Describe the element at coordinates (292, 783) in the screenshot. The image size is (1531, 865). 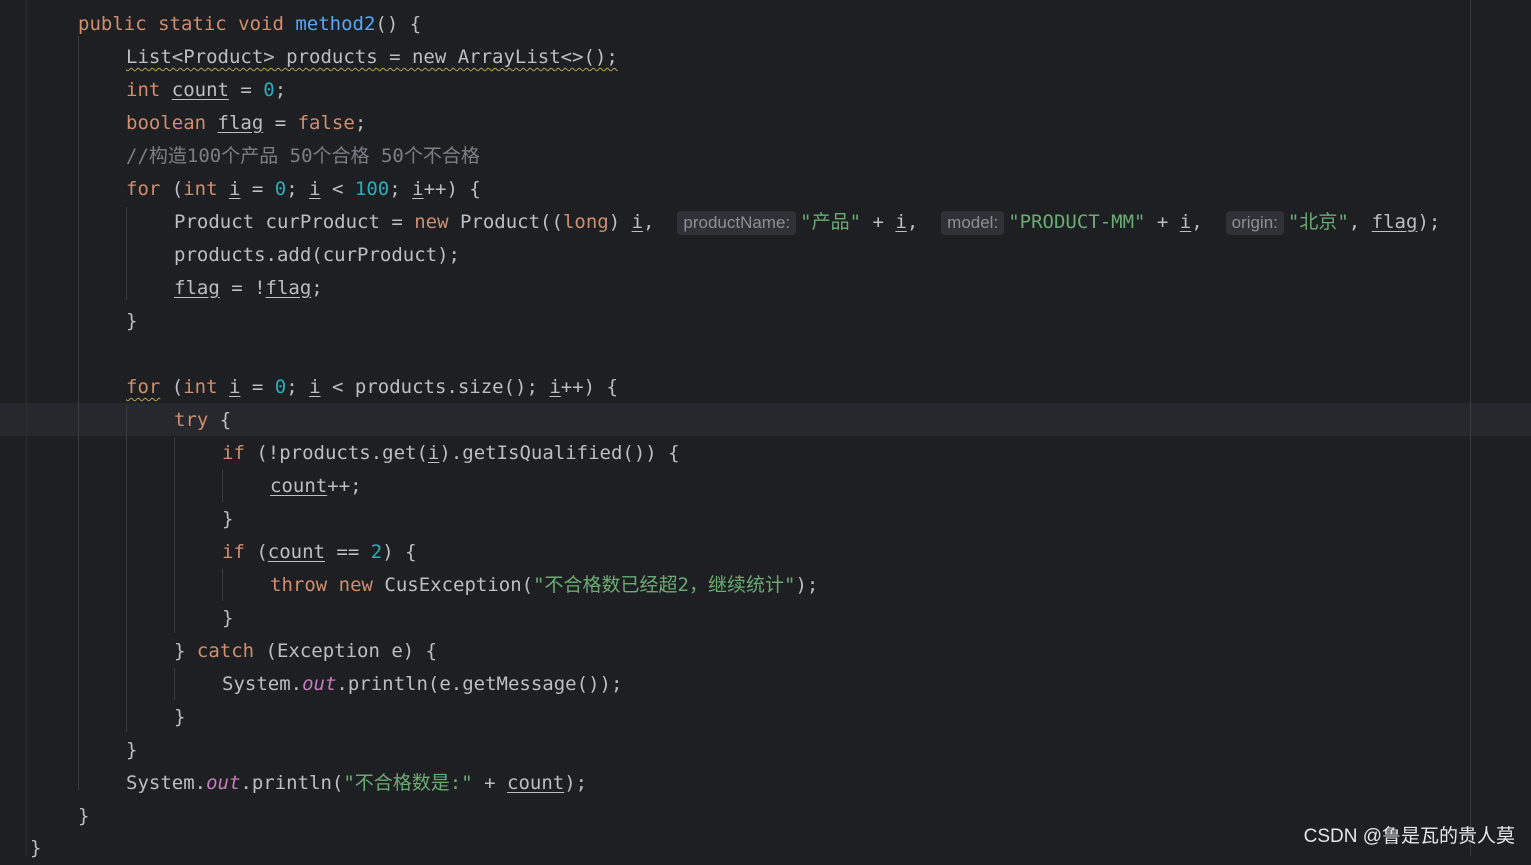
I see `code-token: .println(` at that location.